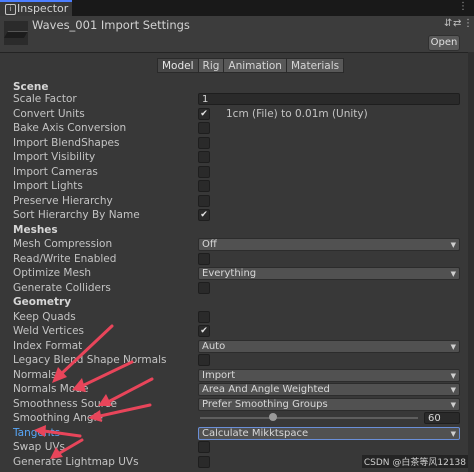  What do you see at coordinates (204, 128) in the screenshot?
I see `bake-axis-checkbox` at bounding box center [204, 128].